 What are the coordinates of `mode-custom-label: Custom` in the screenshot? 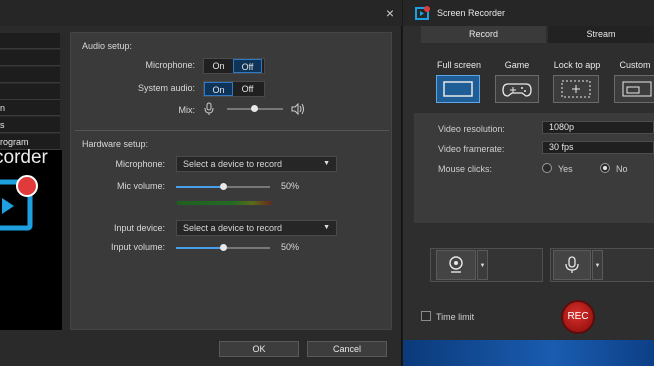 It's located at (635, 65).